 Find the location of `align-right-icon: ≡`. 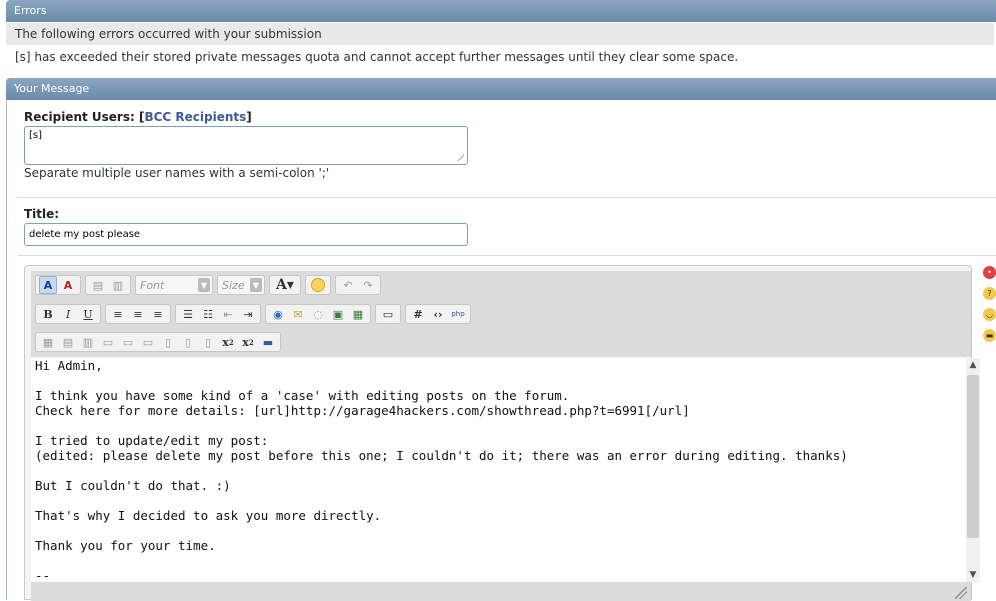

align-right-icon: ≡ is located at coordinates (158, 314).